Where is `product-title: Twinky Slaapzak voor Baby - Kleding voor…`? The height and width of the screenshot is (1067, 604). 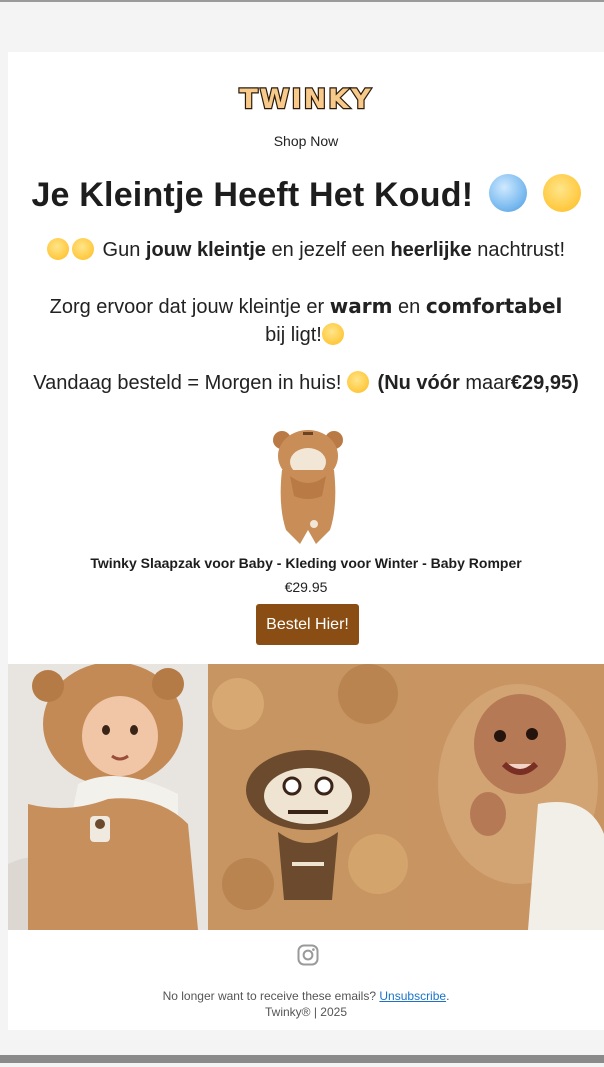 product-title: Twinky Slaapzak voor Baby - Kleding voor… is located at coordinates (306, 563).